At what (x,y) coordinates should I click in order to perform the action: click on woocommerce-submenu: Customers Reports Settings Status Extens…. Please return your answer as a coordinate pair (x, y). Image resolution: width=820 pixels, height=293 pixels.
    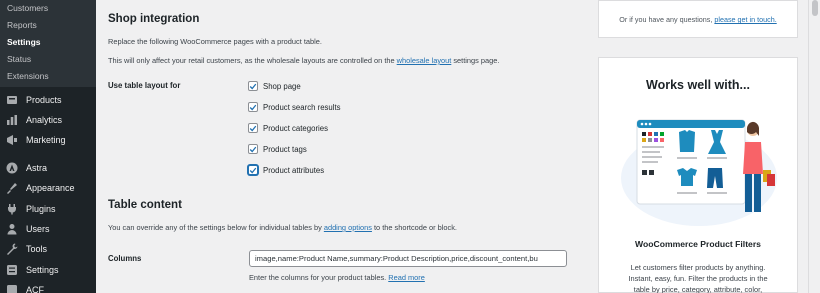
    Looking at the image, I should click on (48, 43).